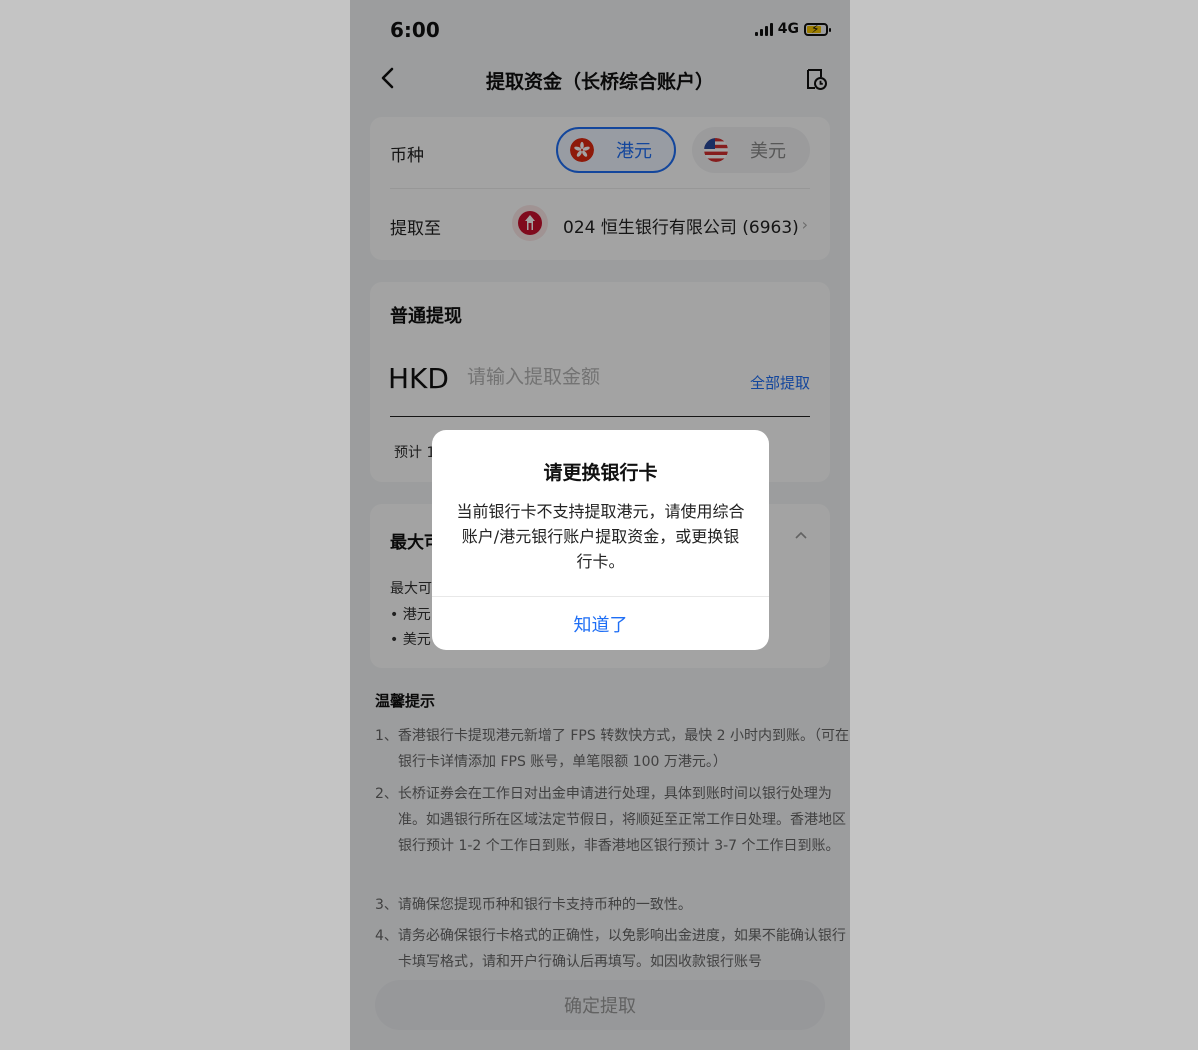 This screenshot has height=1050, width=1198. I want to click on dialog-message: 当前银行卡不支持提取港元，请使用综合账户/港元银行账户提取资金，或更换银行卡。, so click(600, 536).